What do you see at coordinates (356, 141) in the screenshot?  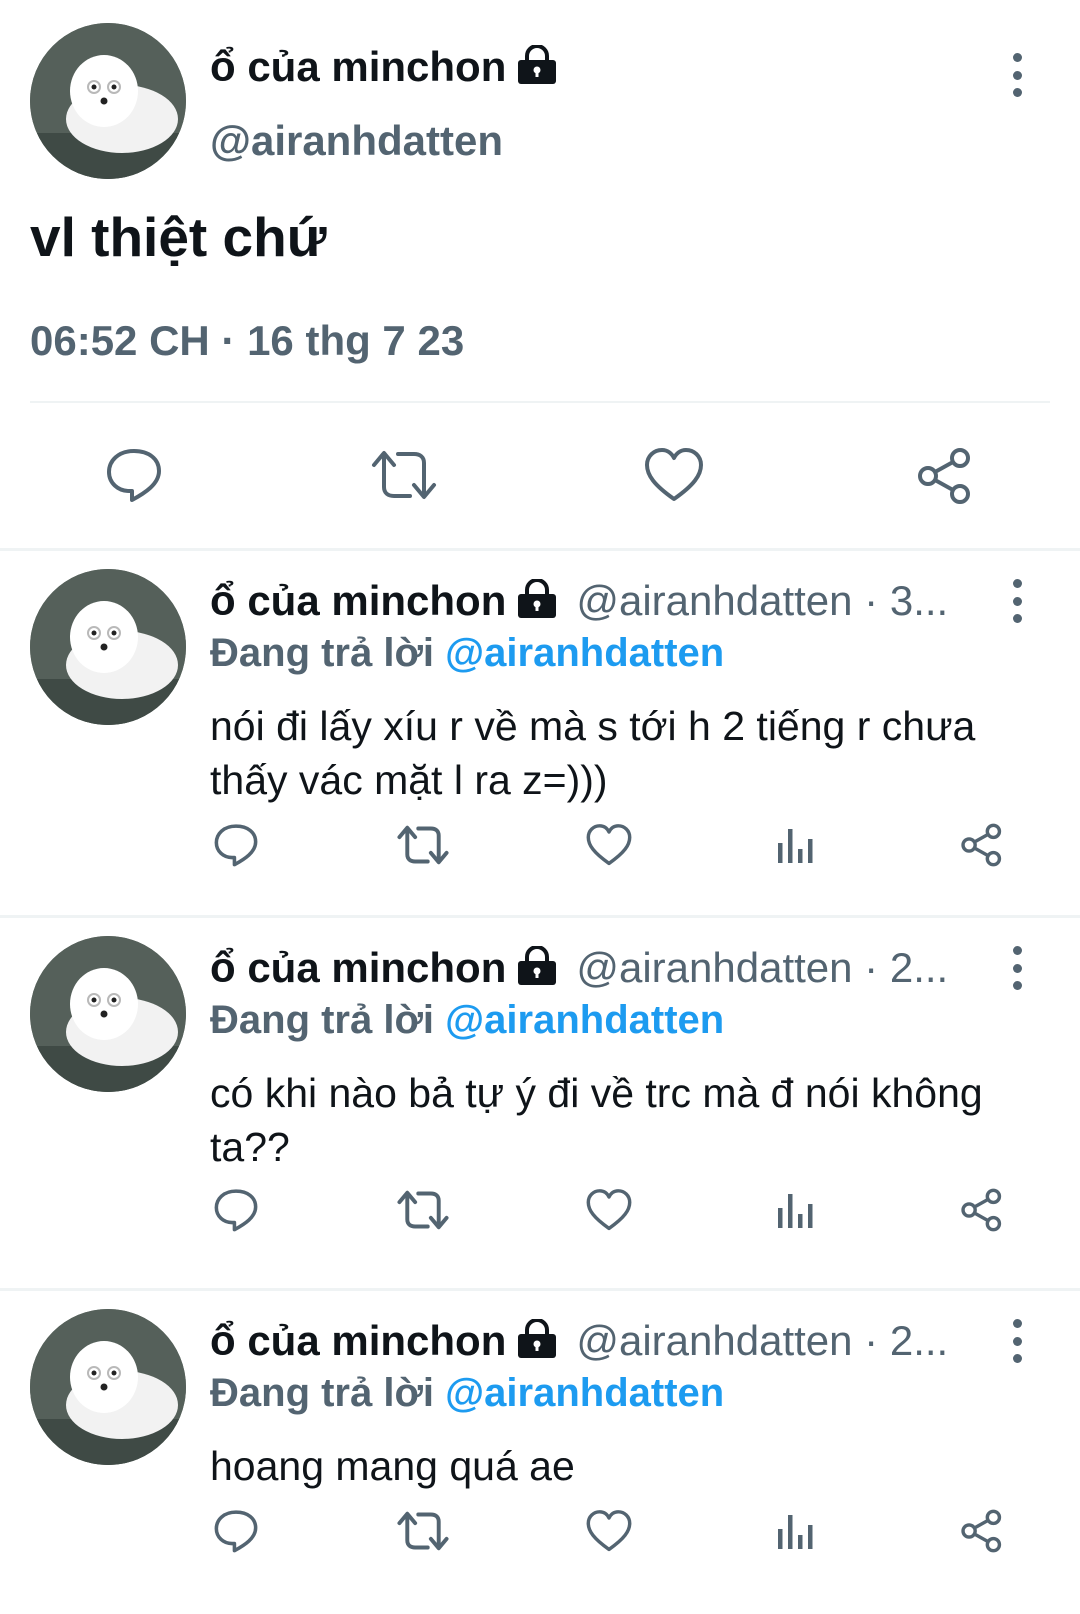 I see `handle: @airanhdatten` at bounding box center [356, 141].